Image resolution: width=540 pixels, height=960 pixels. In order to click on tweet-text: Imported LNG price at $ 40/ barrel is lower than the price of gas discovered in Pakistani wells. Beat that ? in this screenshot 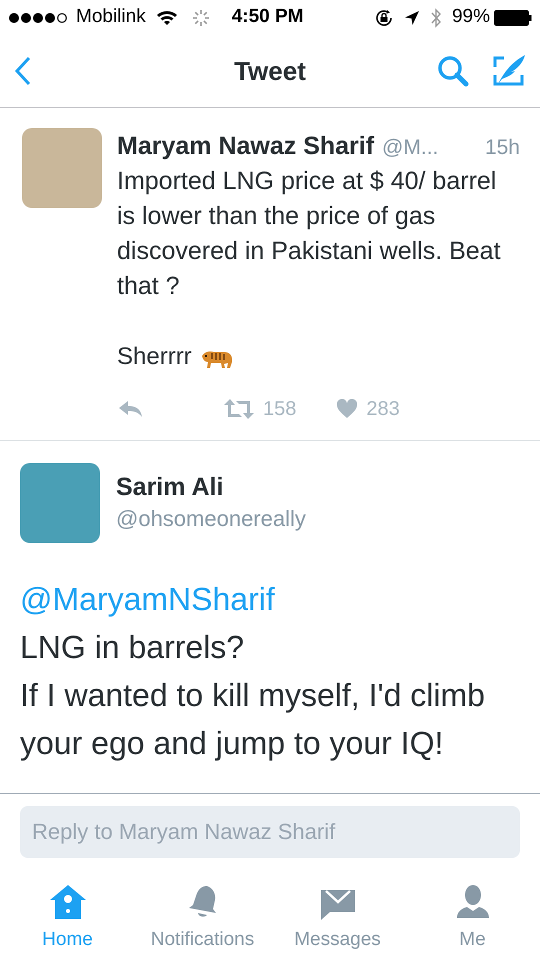, I will do `click(309, 234)`.